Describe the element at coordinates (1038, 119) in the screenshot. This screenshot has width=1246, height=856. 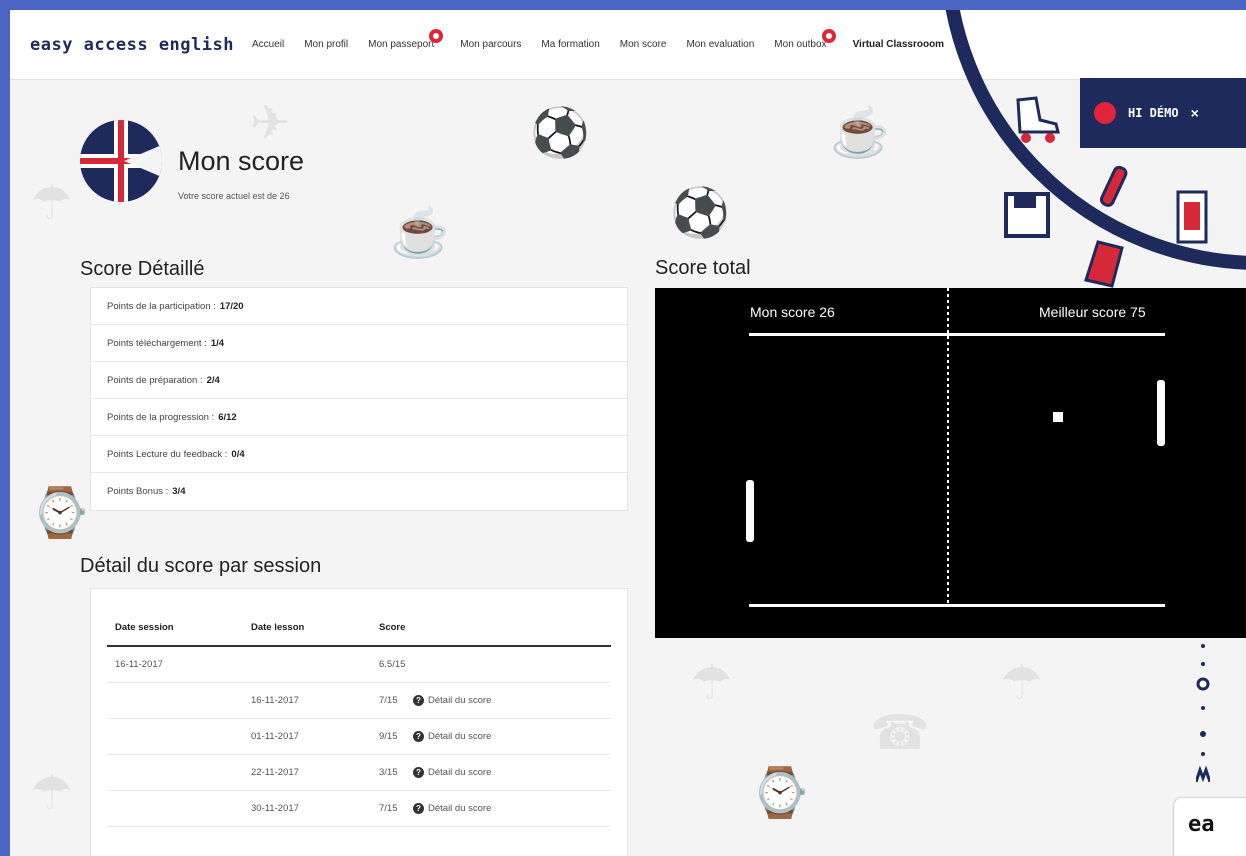
I see `roller-skate-icon` at that location.